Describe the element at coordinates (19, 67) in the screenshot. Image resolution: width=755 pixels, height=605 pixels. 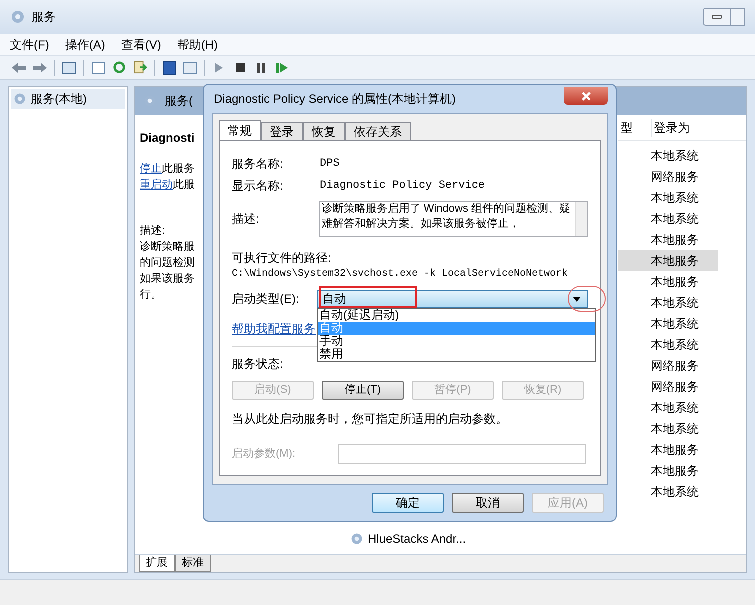
I see `left-arrow-icon` at that location.